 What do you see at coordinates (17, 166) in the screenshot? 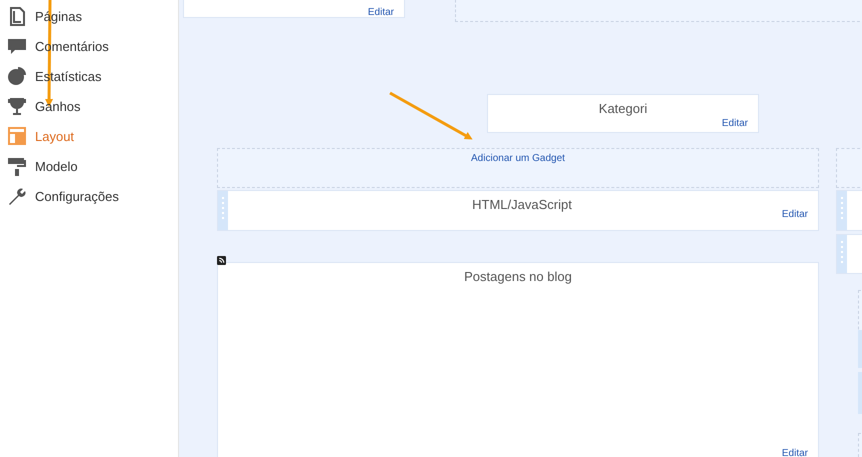
I see `paint-roller-icon` at bounding box center [17, 166].